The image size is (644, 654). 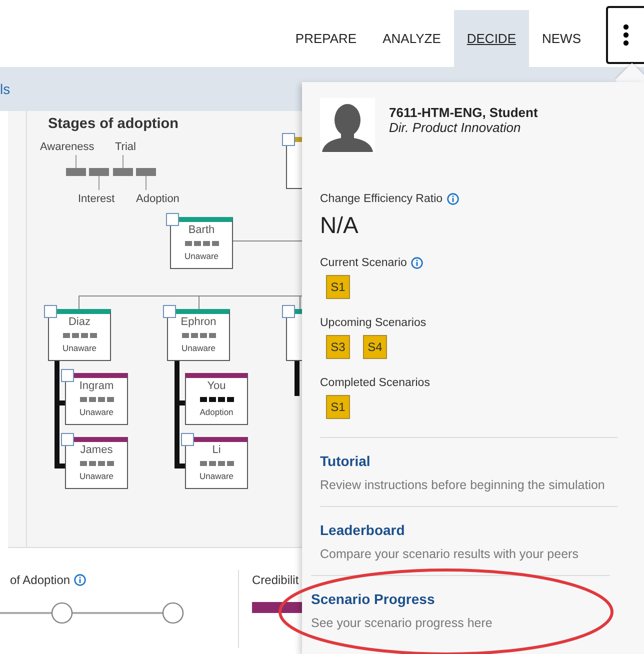 I want to click on menu-link-description: Review instructions before beginning the simulation, so click(x=463, y=485).